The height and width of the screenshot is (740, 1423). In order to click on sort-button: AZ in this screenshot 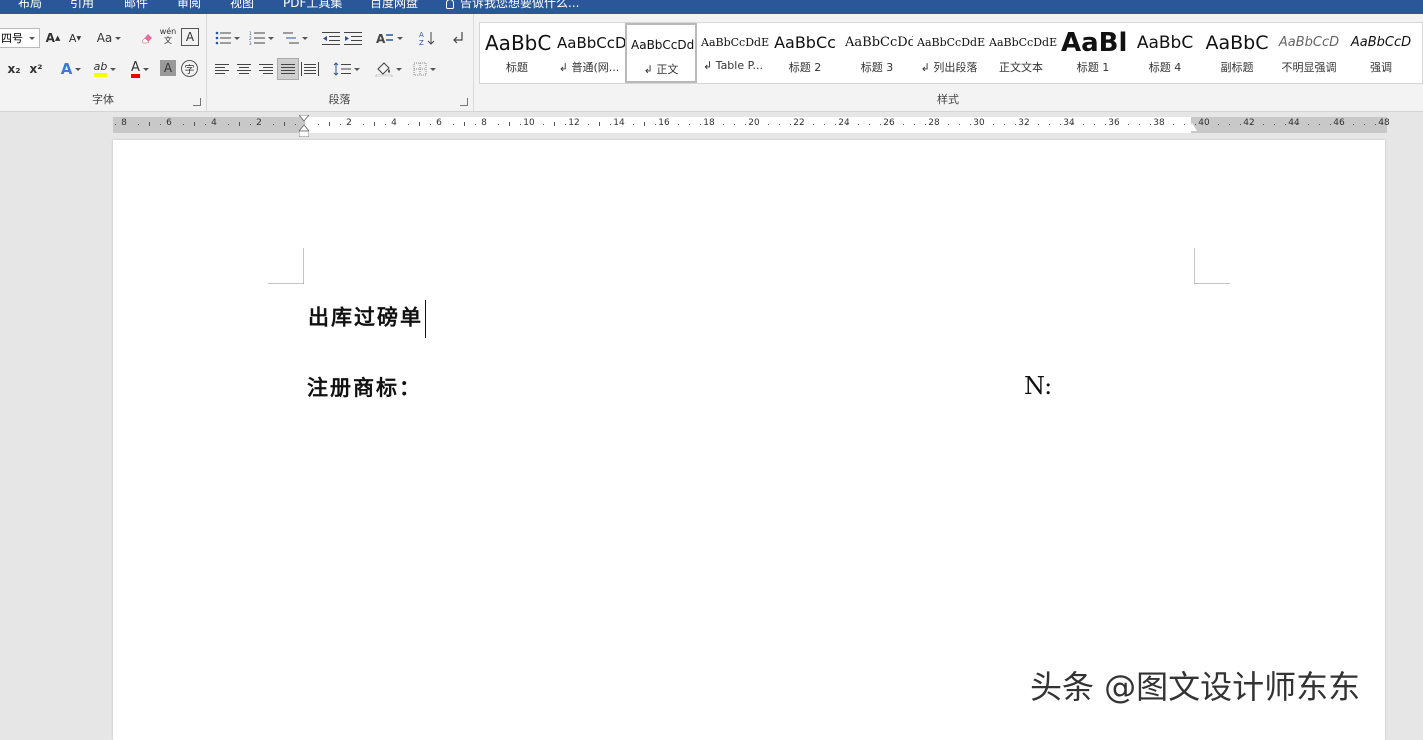, I will do `click(427, 38)`.